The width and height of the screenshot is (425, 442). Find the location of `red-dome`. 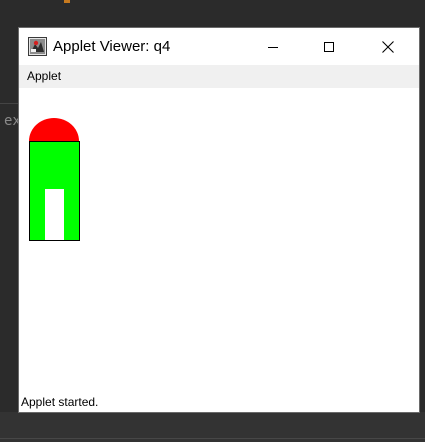

red-dome is located at coordinates (54, 129).